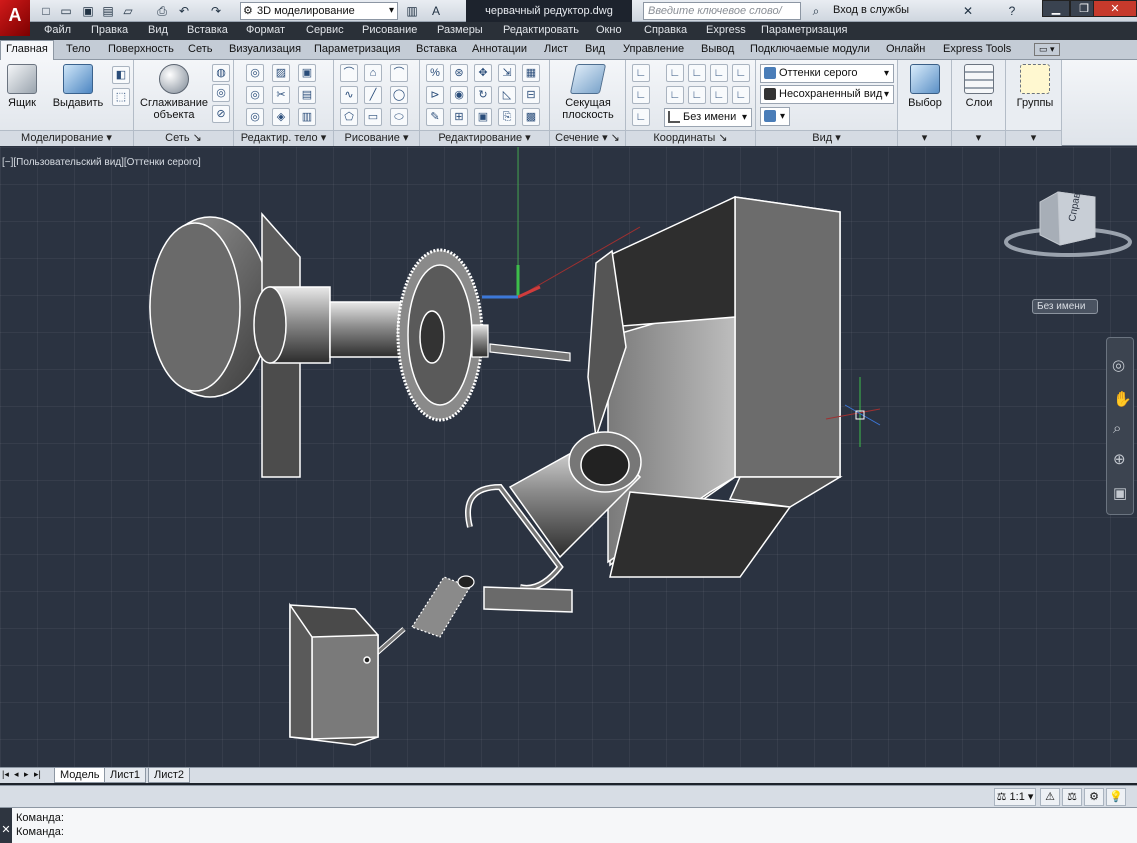  What do you see at coordinates (281, 73) in the screenshot?
I see `extract-edges-icon: ▨` at bounding box center [281, 73].